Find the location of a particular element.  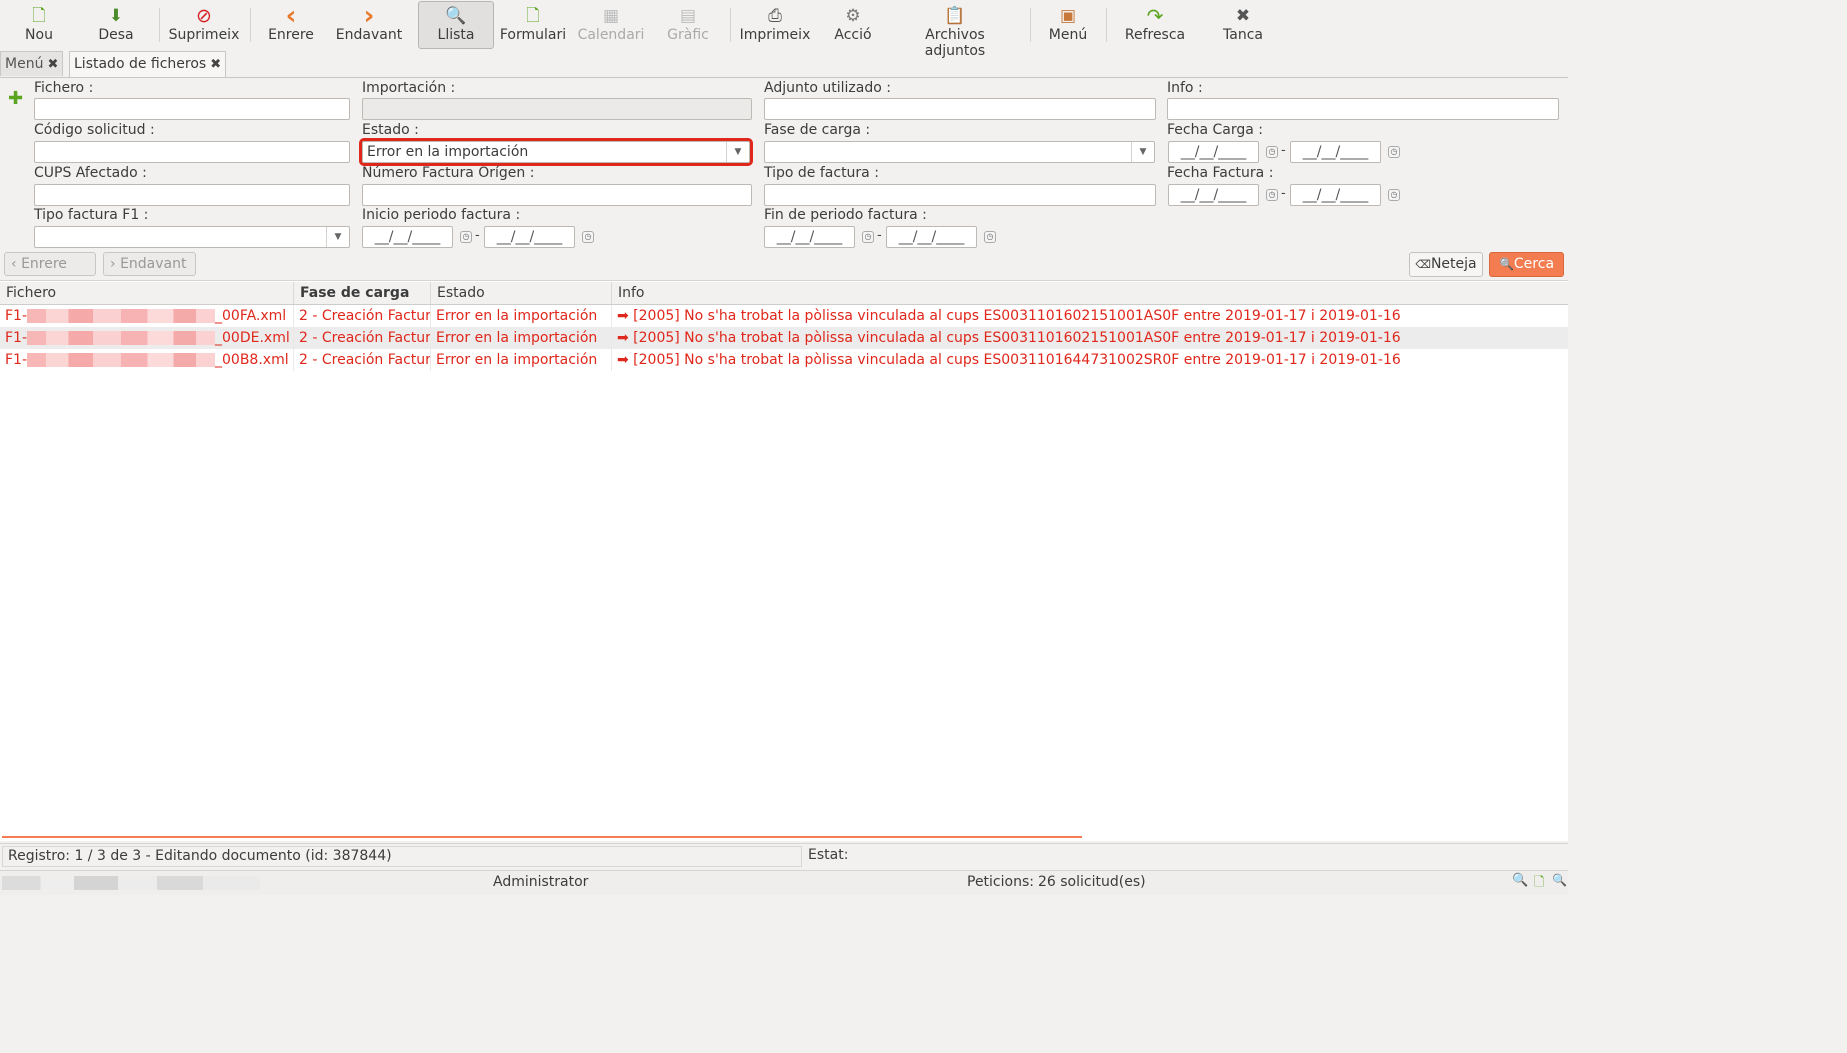

delete-icon: ⊘ is located at coordinates (204, 16).